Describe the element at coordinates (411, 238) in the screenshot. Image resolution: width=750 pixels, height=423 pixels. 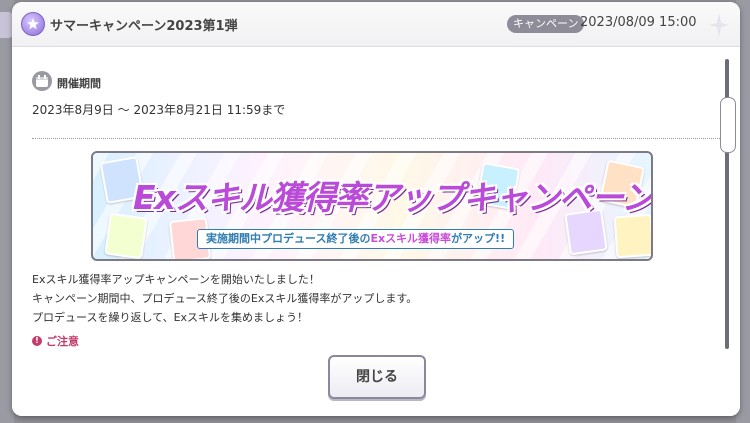
I see `banner-subtitle-highlight: Exスキル獲得率` at that location.